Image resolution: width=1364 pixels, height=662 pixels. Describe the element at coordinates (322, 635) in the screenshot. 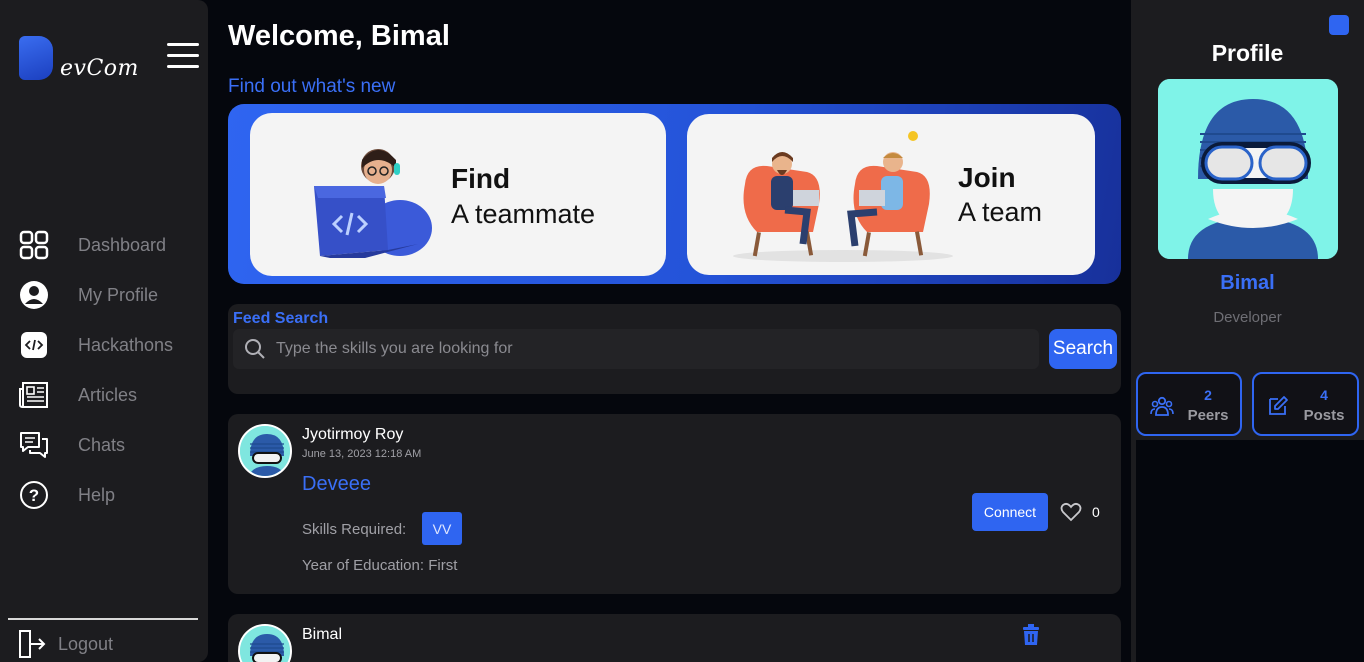

I see `post-author: Bimal` at that location.